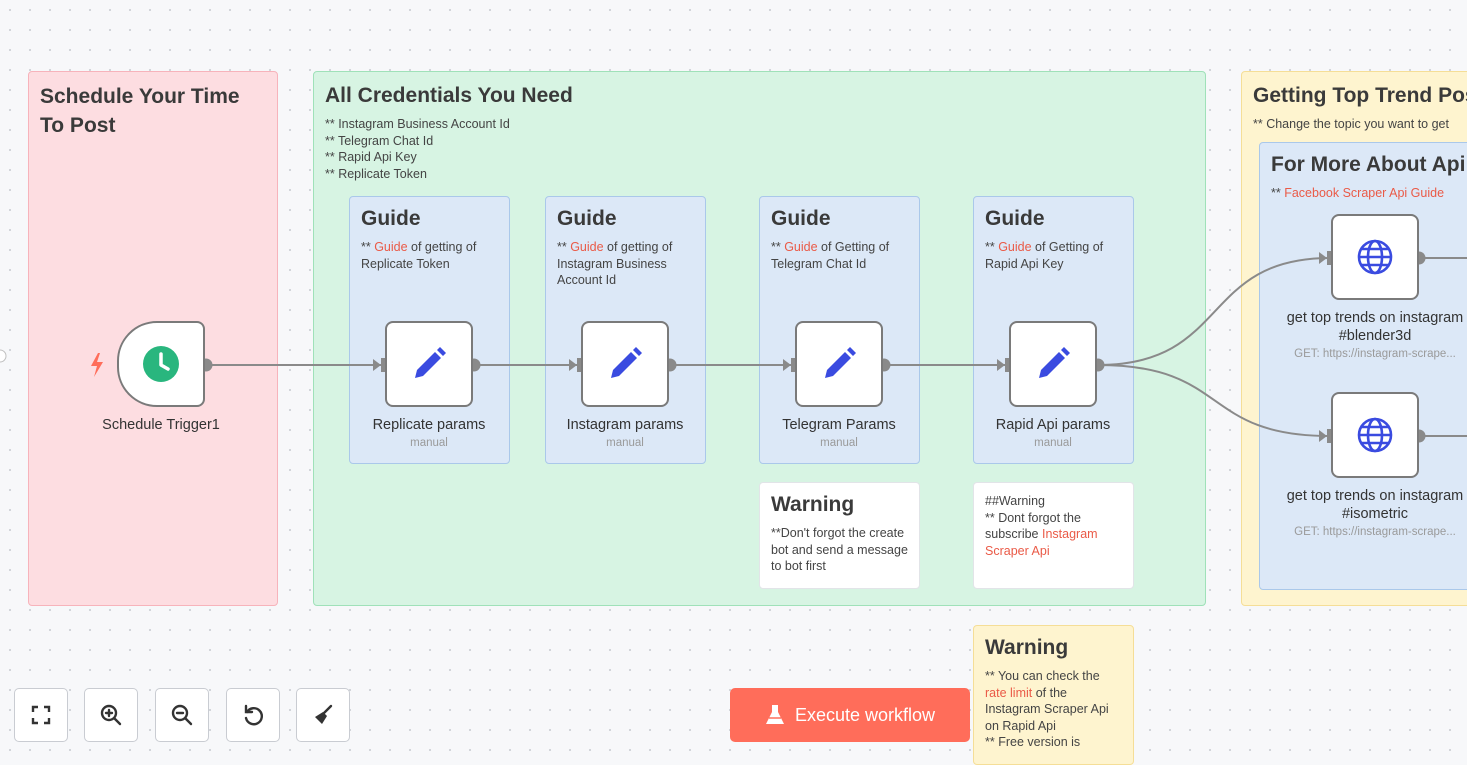 The height and width of the screenshot is (765, 1467). I want to click on zoom-in-button, so click(111, 715).